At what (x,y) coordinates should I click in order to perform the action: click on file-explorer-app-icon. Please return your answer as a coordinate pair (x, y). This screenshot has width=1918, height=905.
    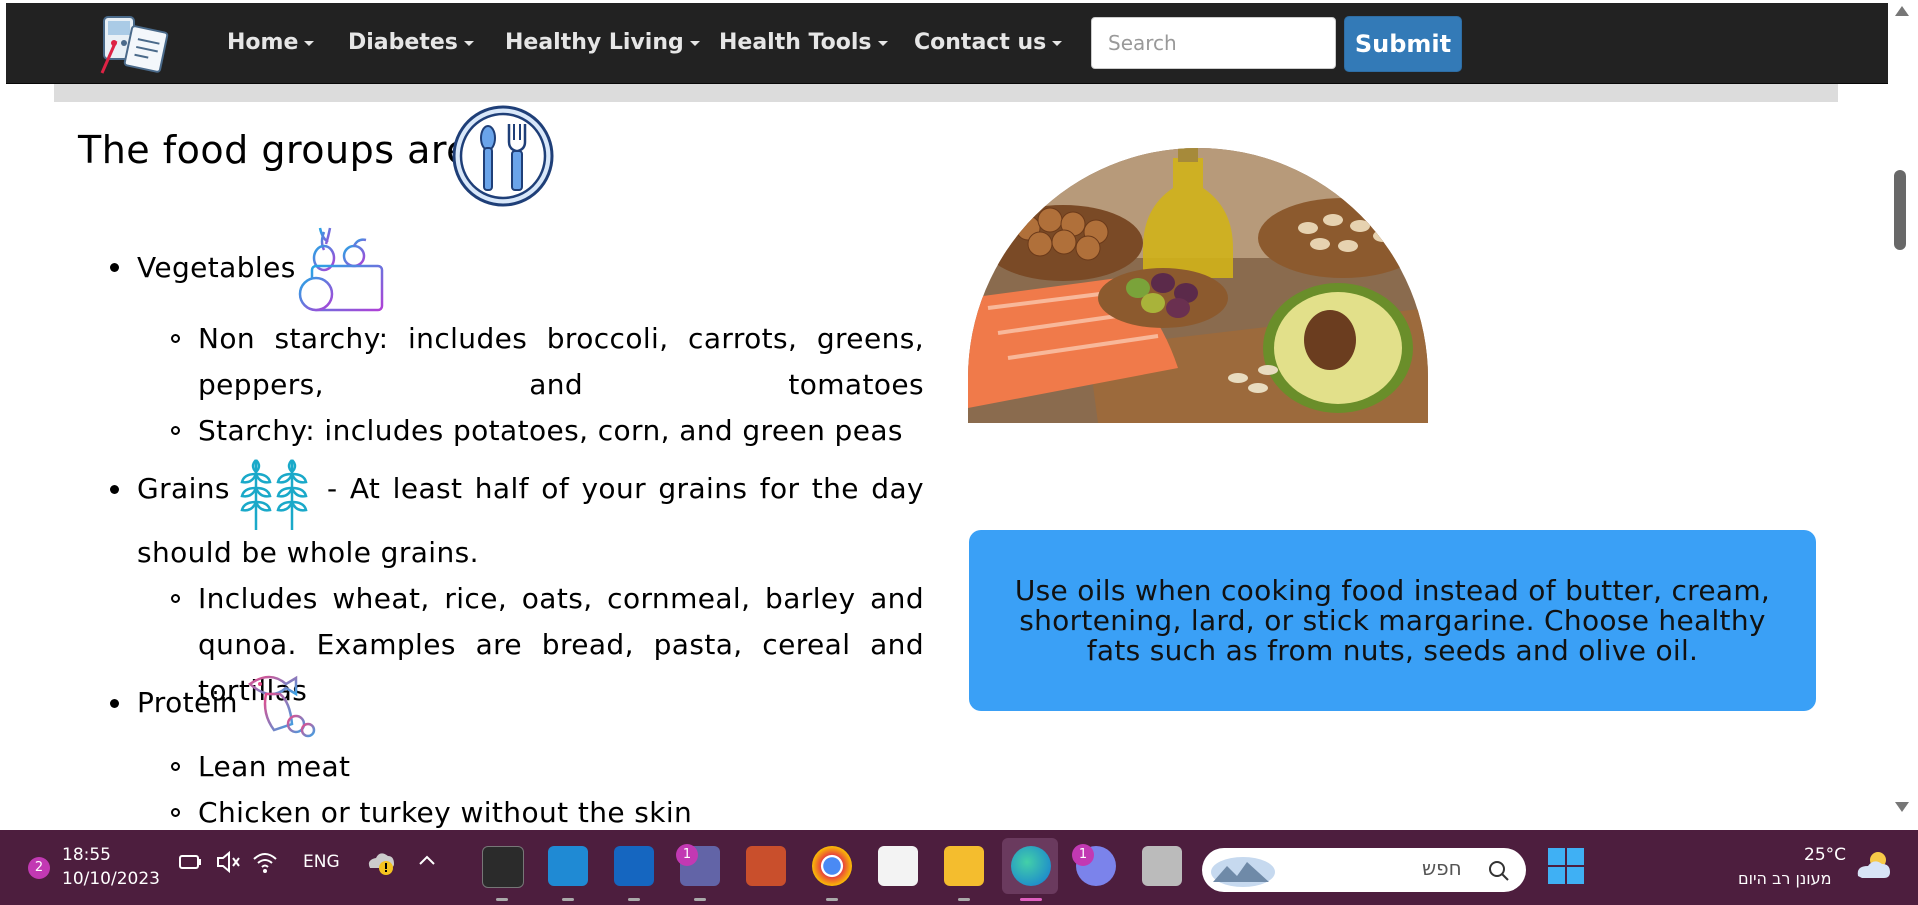
    Looking at the image, I should click on (964, 866).